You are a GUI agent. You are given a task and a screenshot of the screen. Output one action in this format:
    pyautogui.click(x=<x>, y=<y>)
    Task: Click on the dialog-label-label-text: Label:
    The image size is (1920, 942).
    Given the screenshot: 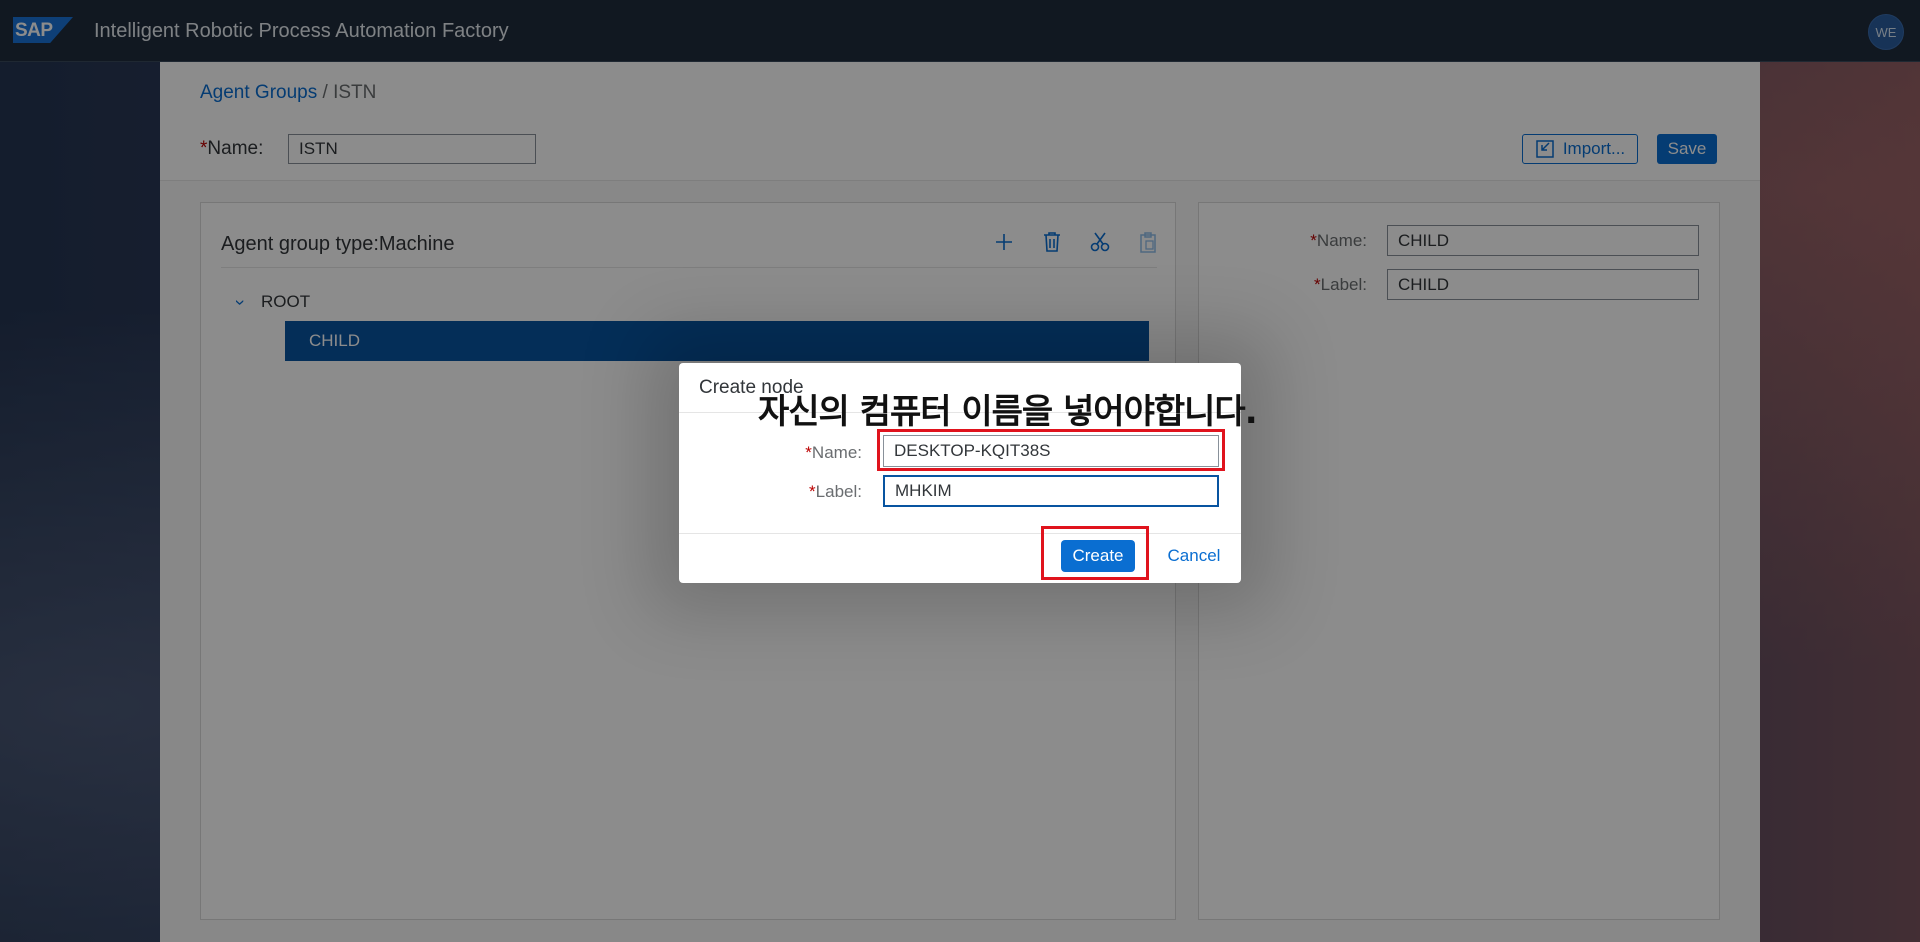 What is the action you would take?
    pyautogui.click(x=838, y=491)
    